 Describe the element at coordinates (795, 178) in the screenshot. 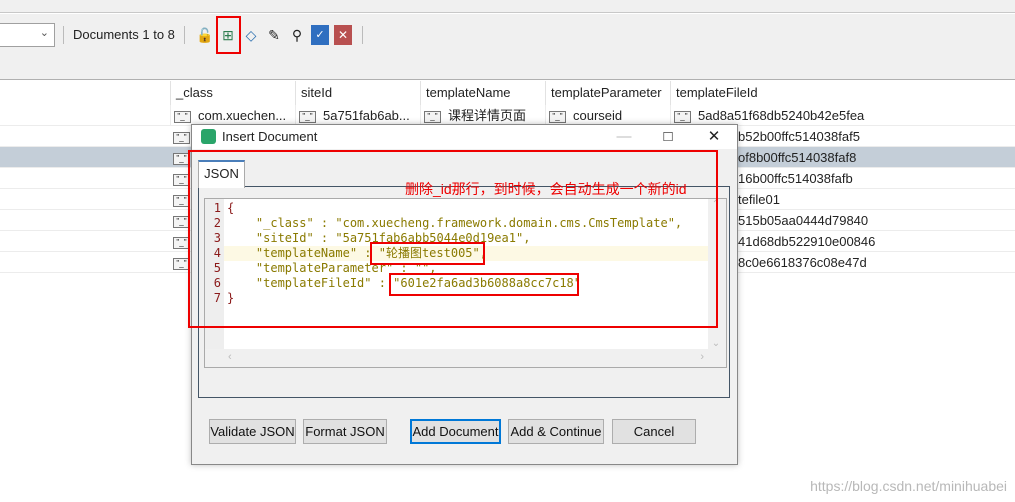

I see `cell-value: 16b00ffc514038fafb` at that location.